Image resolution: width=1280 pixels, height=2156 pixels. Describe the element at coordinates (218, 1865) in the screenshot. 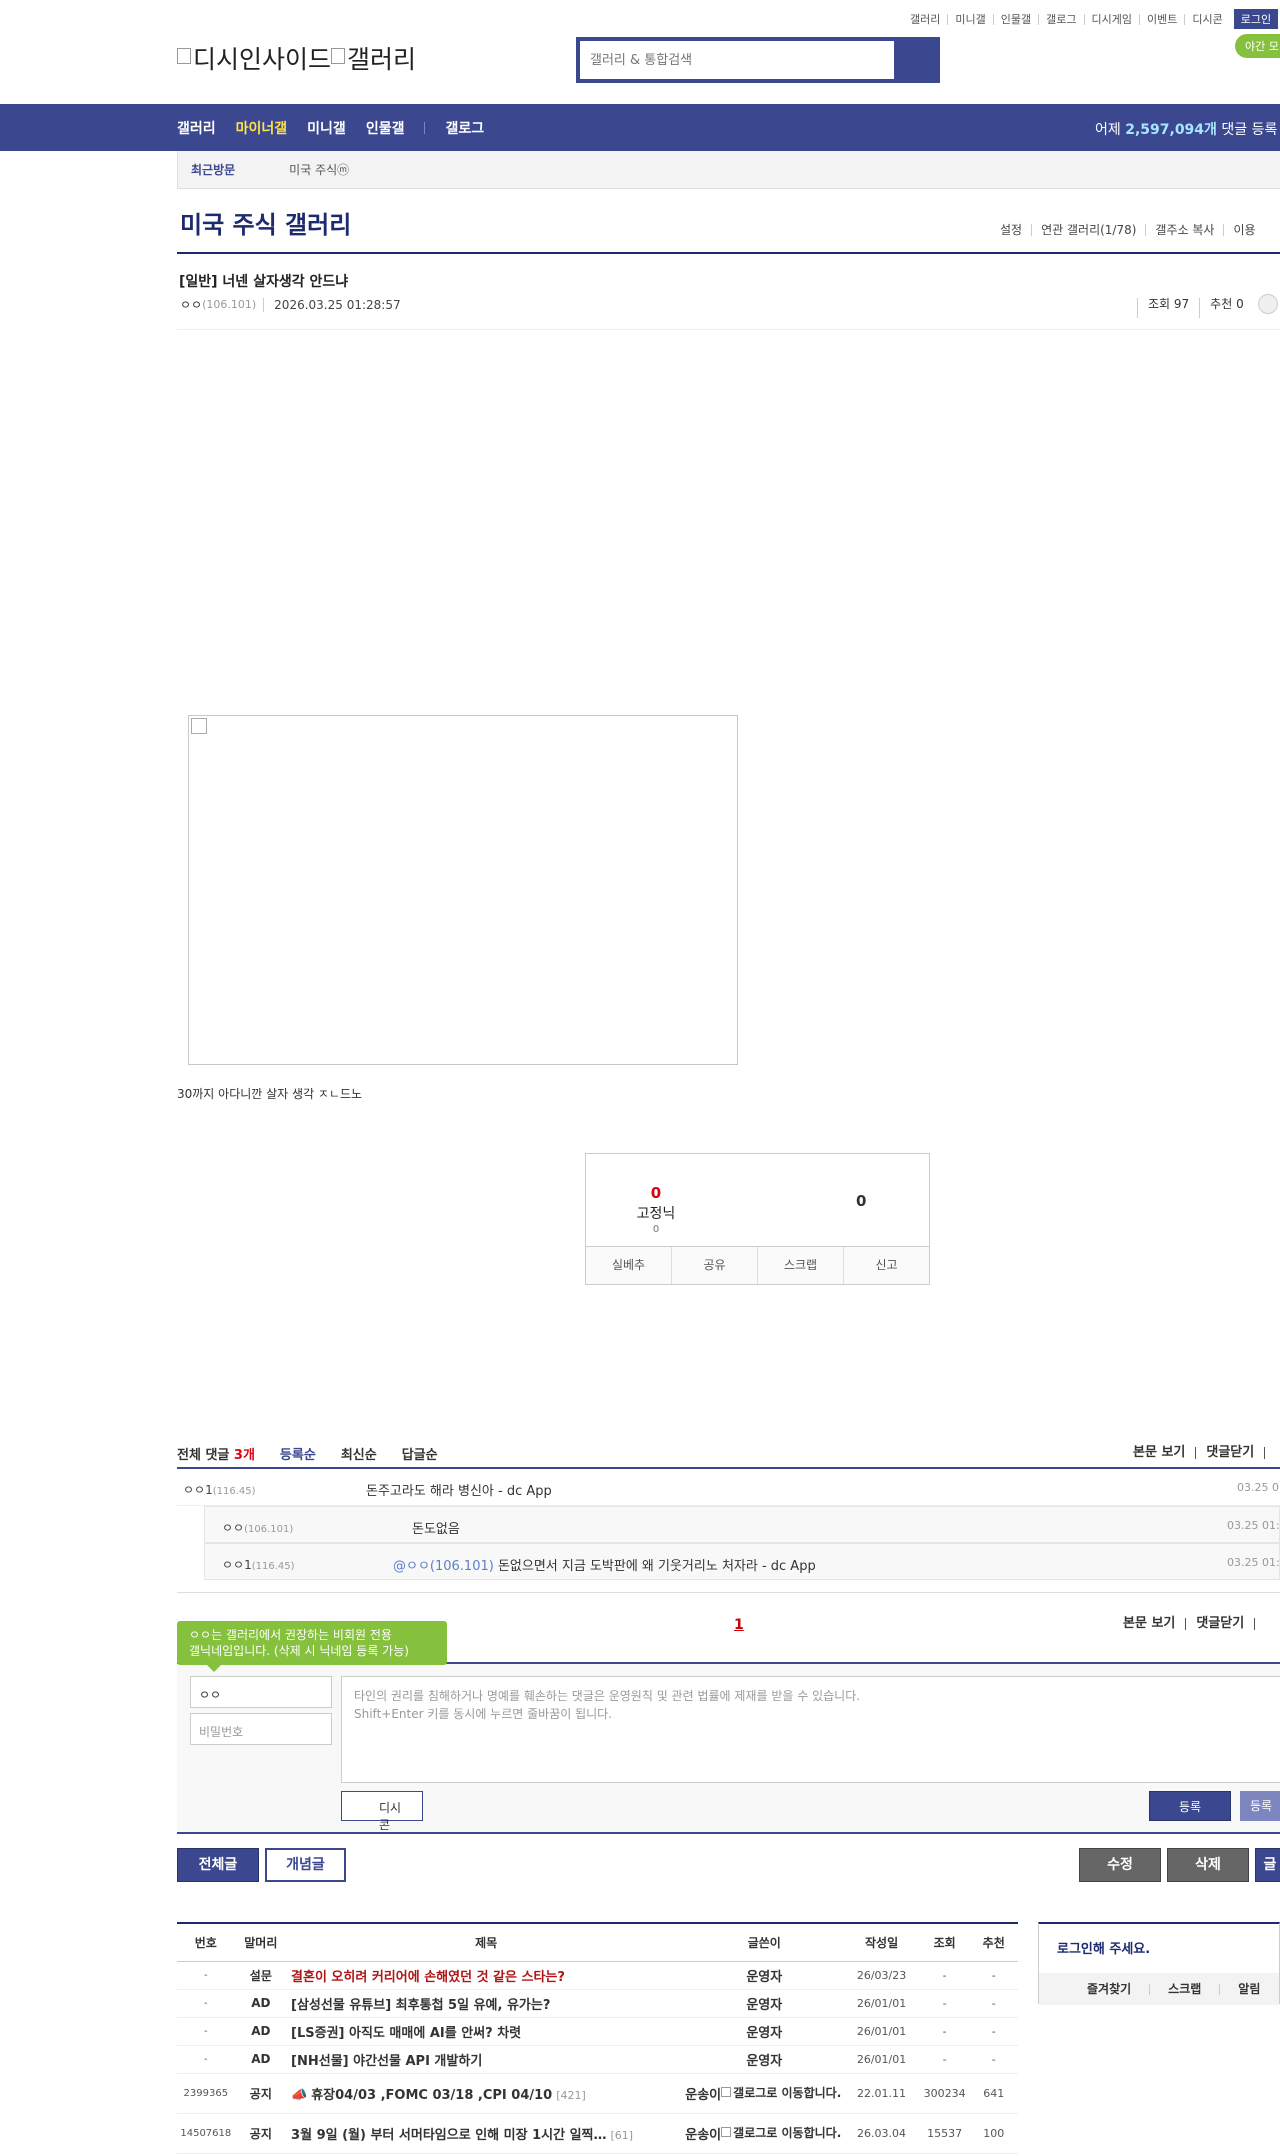

I see `all-posts-button: 전체글` at that location.